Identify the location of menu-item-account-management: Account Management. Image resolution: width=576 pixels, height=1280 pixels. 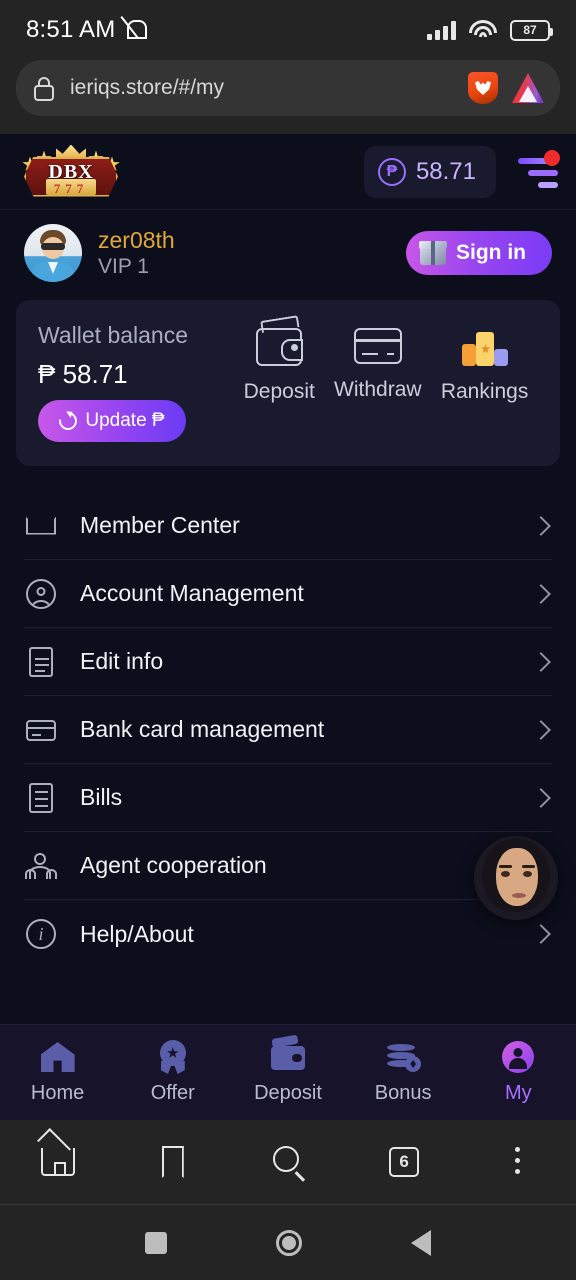
(288, 594).